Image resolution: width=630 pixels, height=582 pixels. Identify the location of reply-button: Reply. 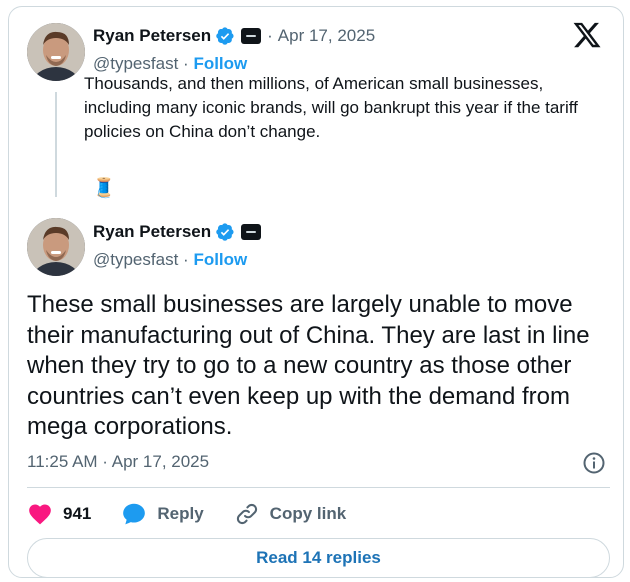
(162, 514).